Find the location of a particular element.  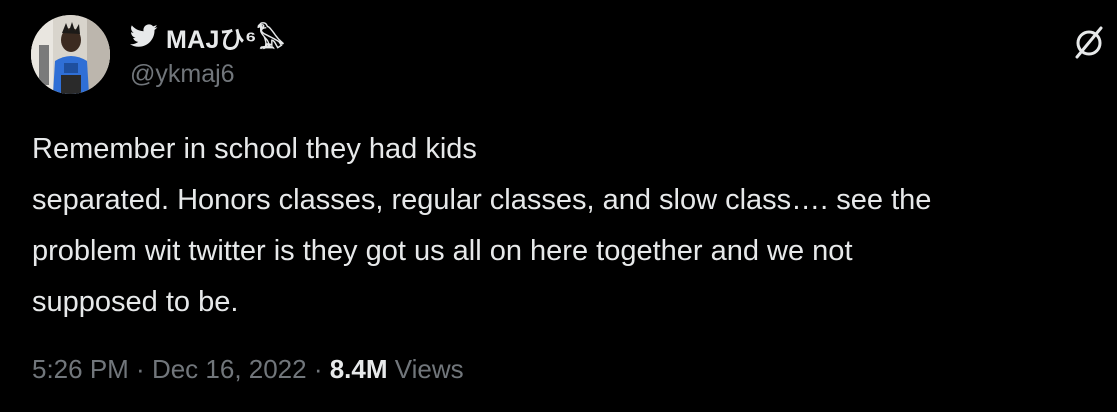

x-logo-icon is located at coordinates (1089, 42).